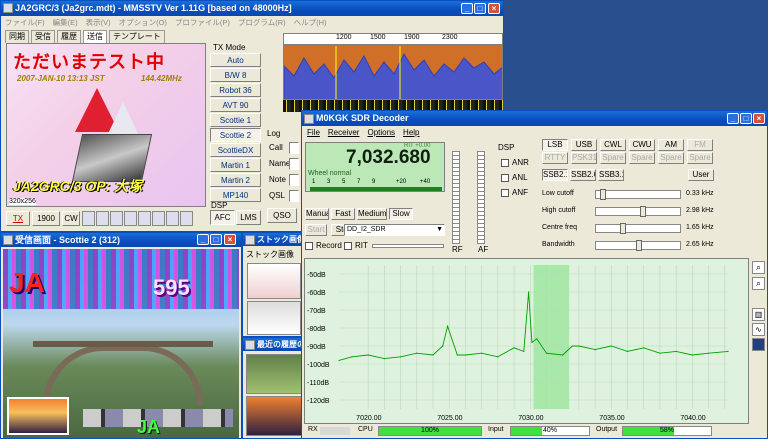 The height and width of the screenshot is (439, 768). I want to click on speed-button: Medium, so click(372, 214).